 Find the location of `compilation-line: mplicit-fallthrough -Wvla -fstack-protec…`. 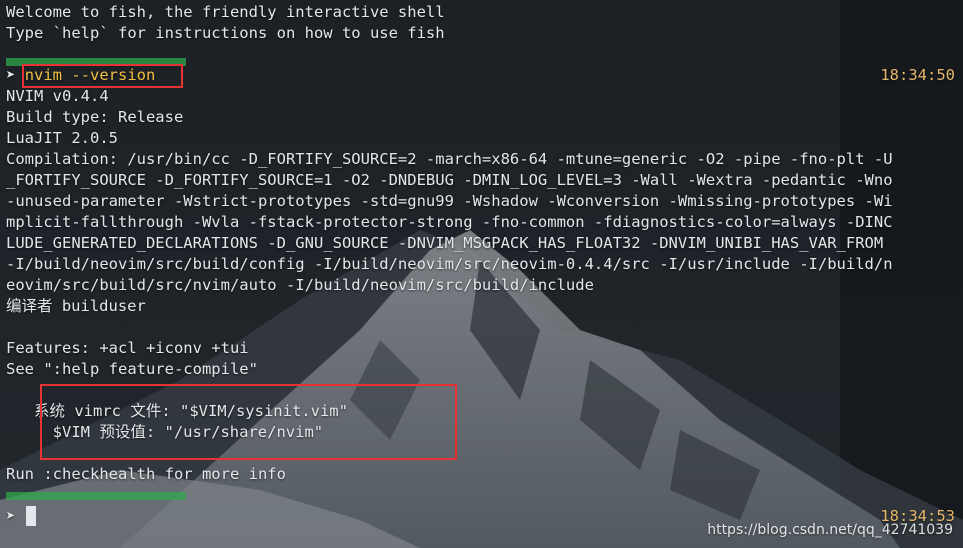

compilation-line: mplicit-fallthrough -Wvla -fstack-protec… is located at coordinates (449, 222).